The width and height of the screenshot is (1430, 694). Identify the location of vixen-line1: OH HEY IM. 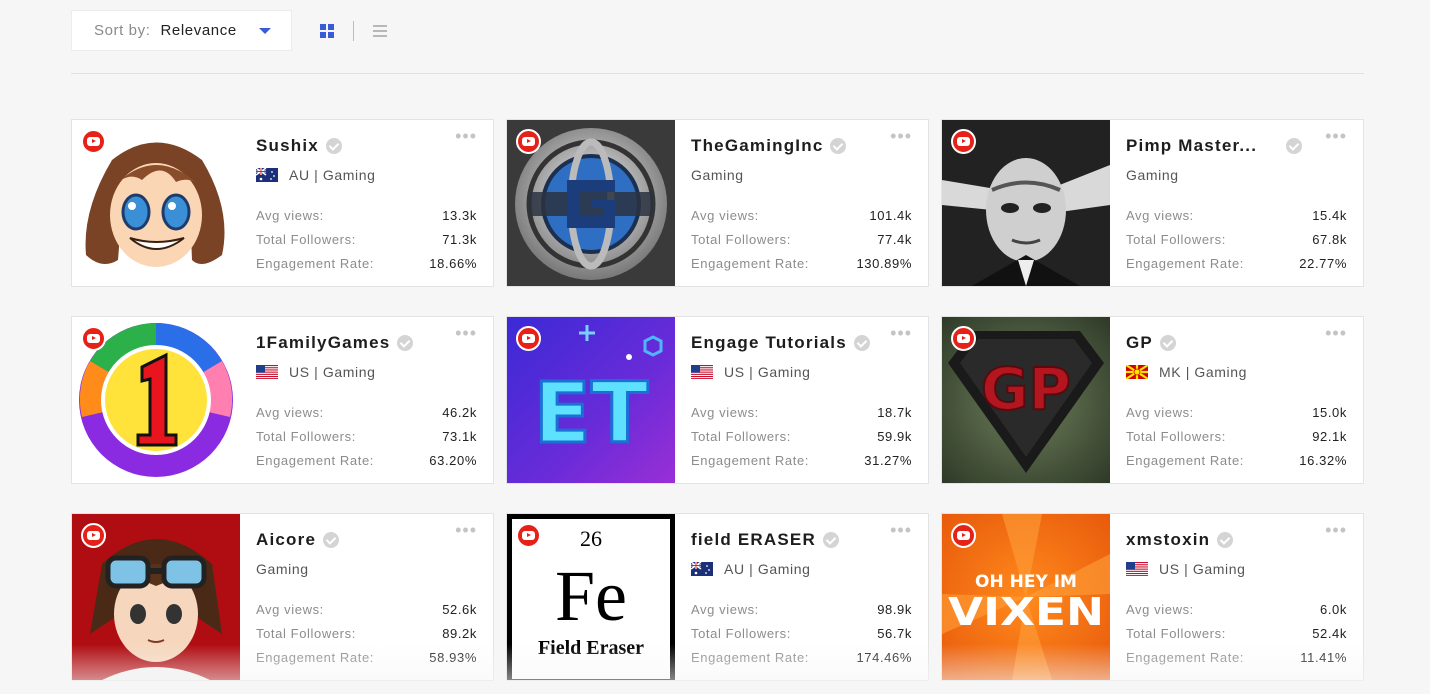
(1026, 582).